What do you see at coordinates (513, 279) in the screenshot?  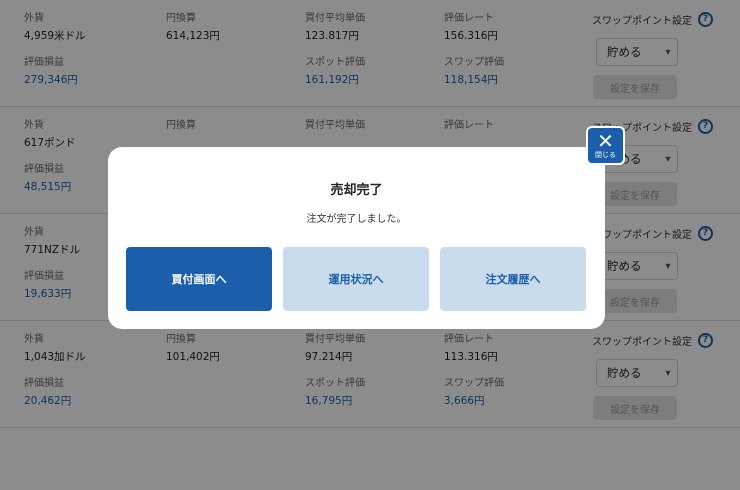 I see `go-to-order-history-button: 注文履歴へ` at bounding box center [513, 279].